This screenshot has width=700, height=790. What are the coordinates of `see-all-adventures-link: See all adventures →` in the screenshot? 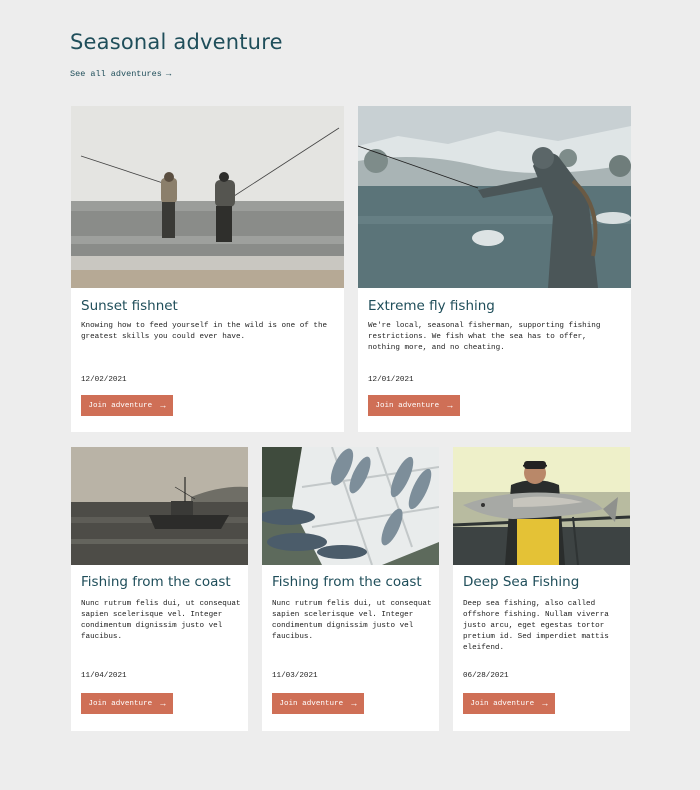 It's located at (120, 74).